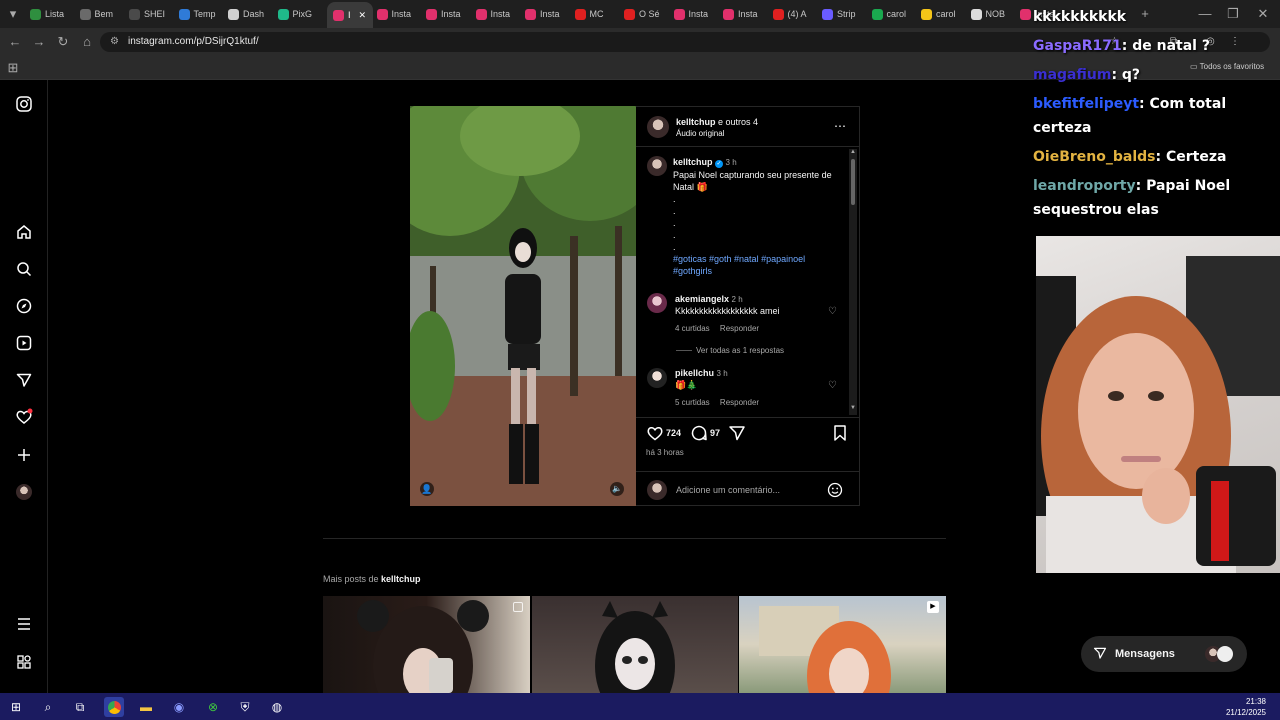 Image resolution: width=1280 pixels, height=720 pixels. What do you see at coordinates (48, 707) in the screenshot?
I see `search-icon: ⌕` at bounding box center [48, 707].